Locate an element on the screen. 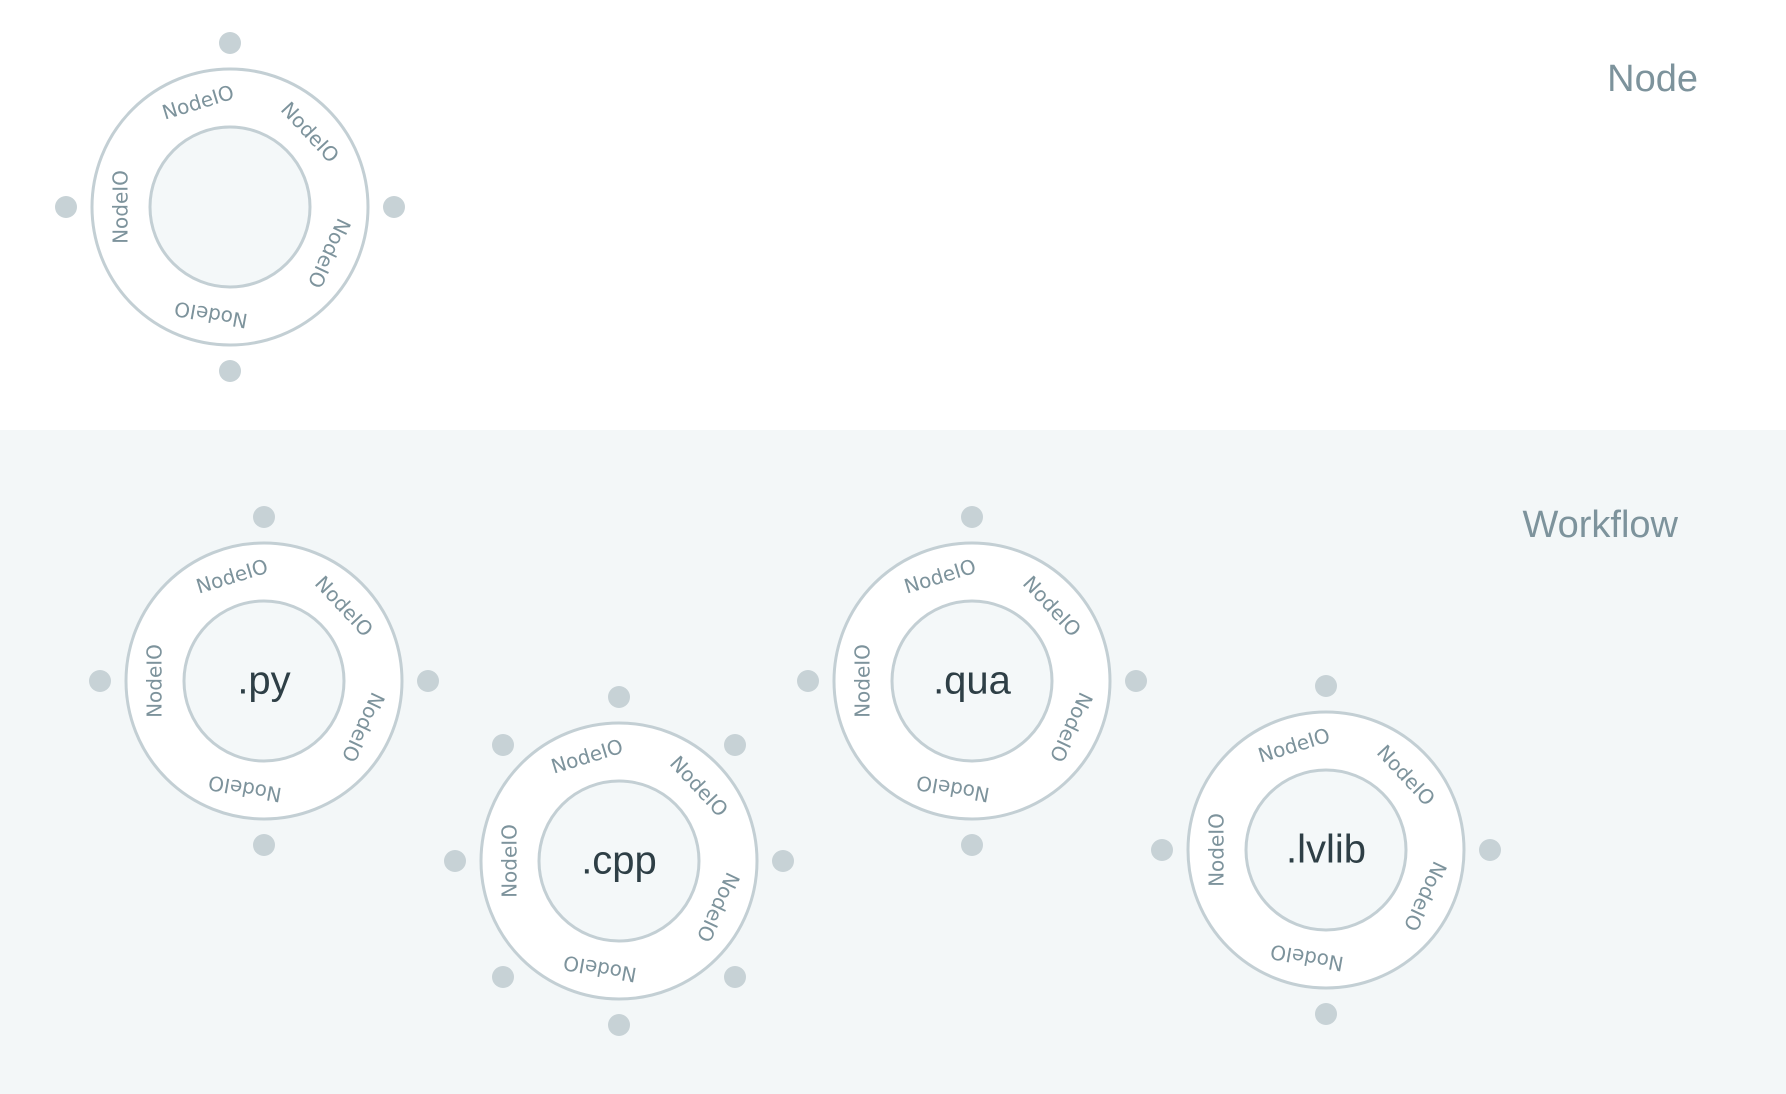 This screenshot has width=1786, height=1094. workflow-lvlib-io-label-4: NodeIO is located at coordinates (1217, 850).